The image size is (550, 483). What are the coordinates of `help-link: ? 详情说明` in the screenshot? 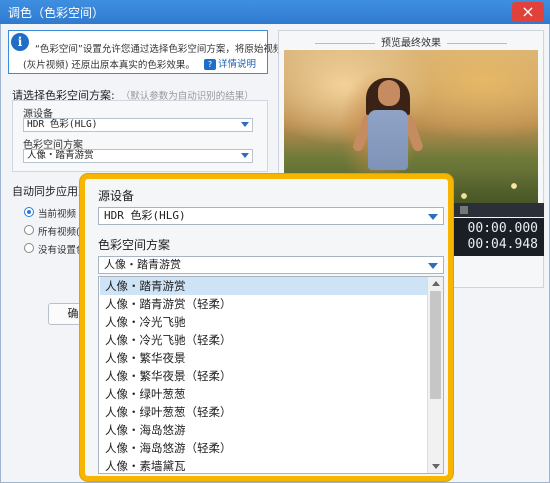 It's located at (230, 63).